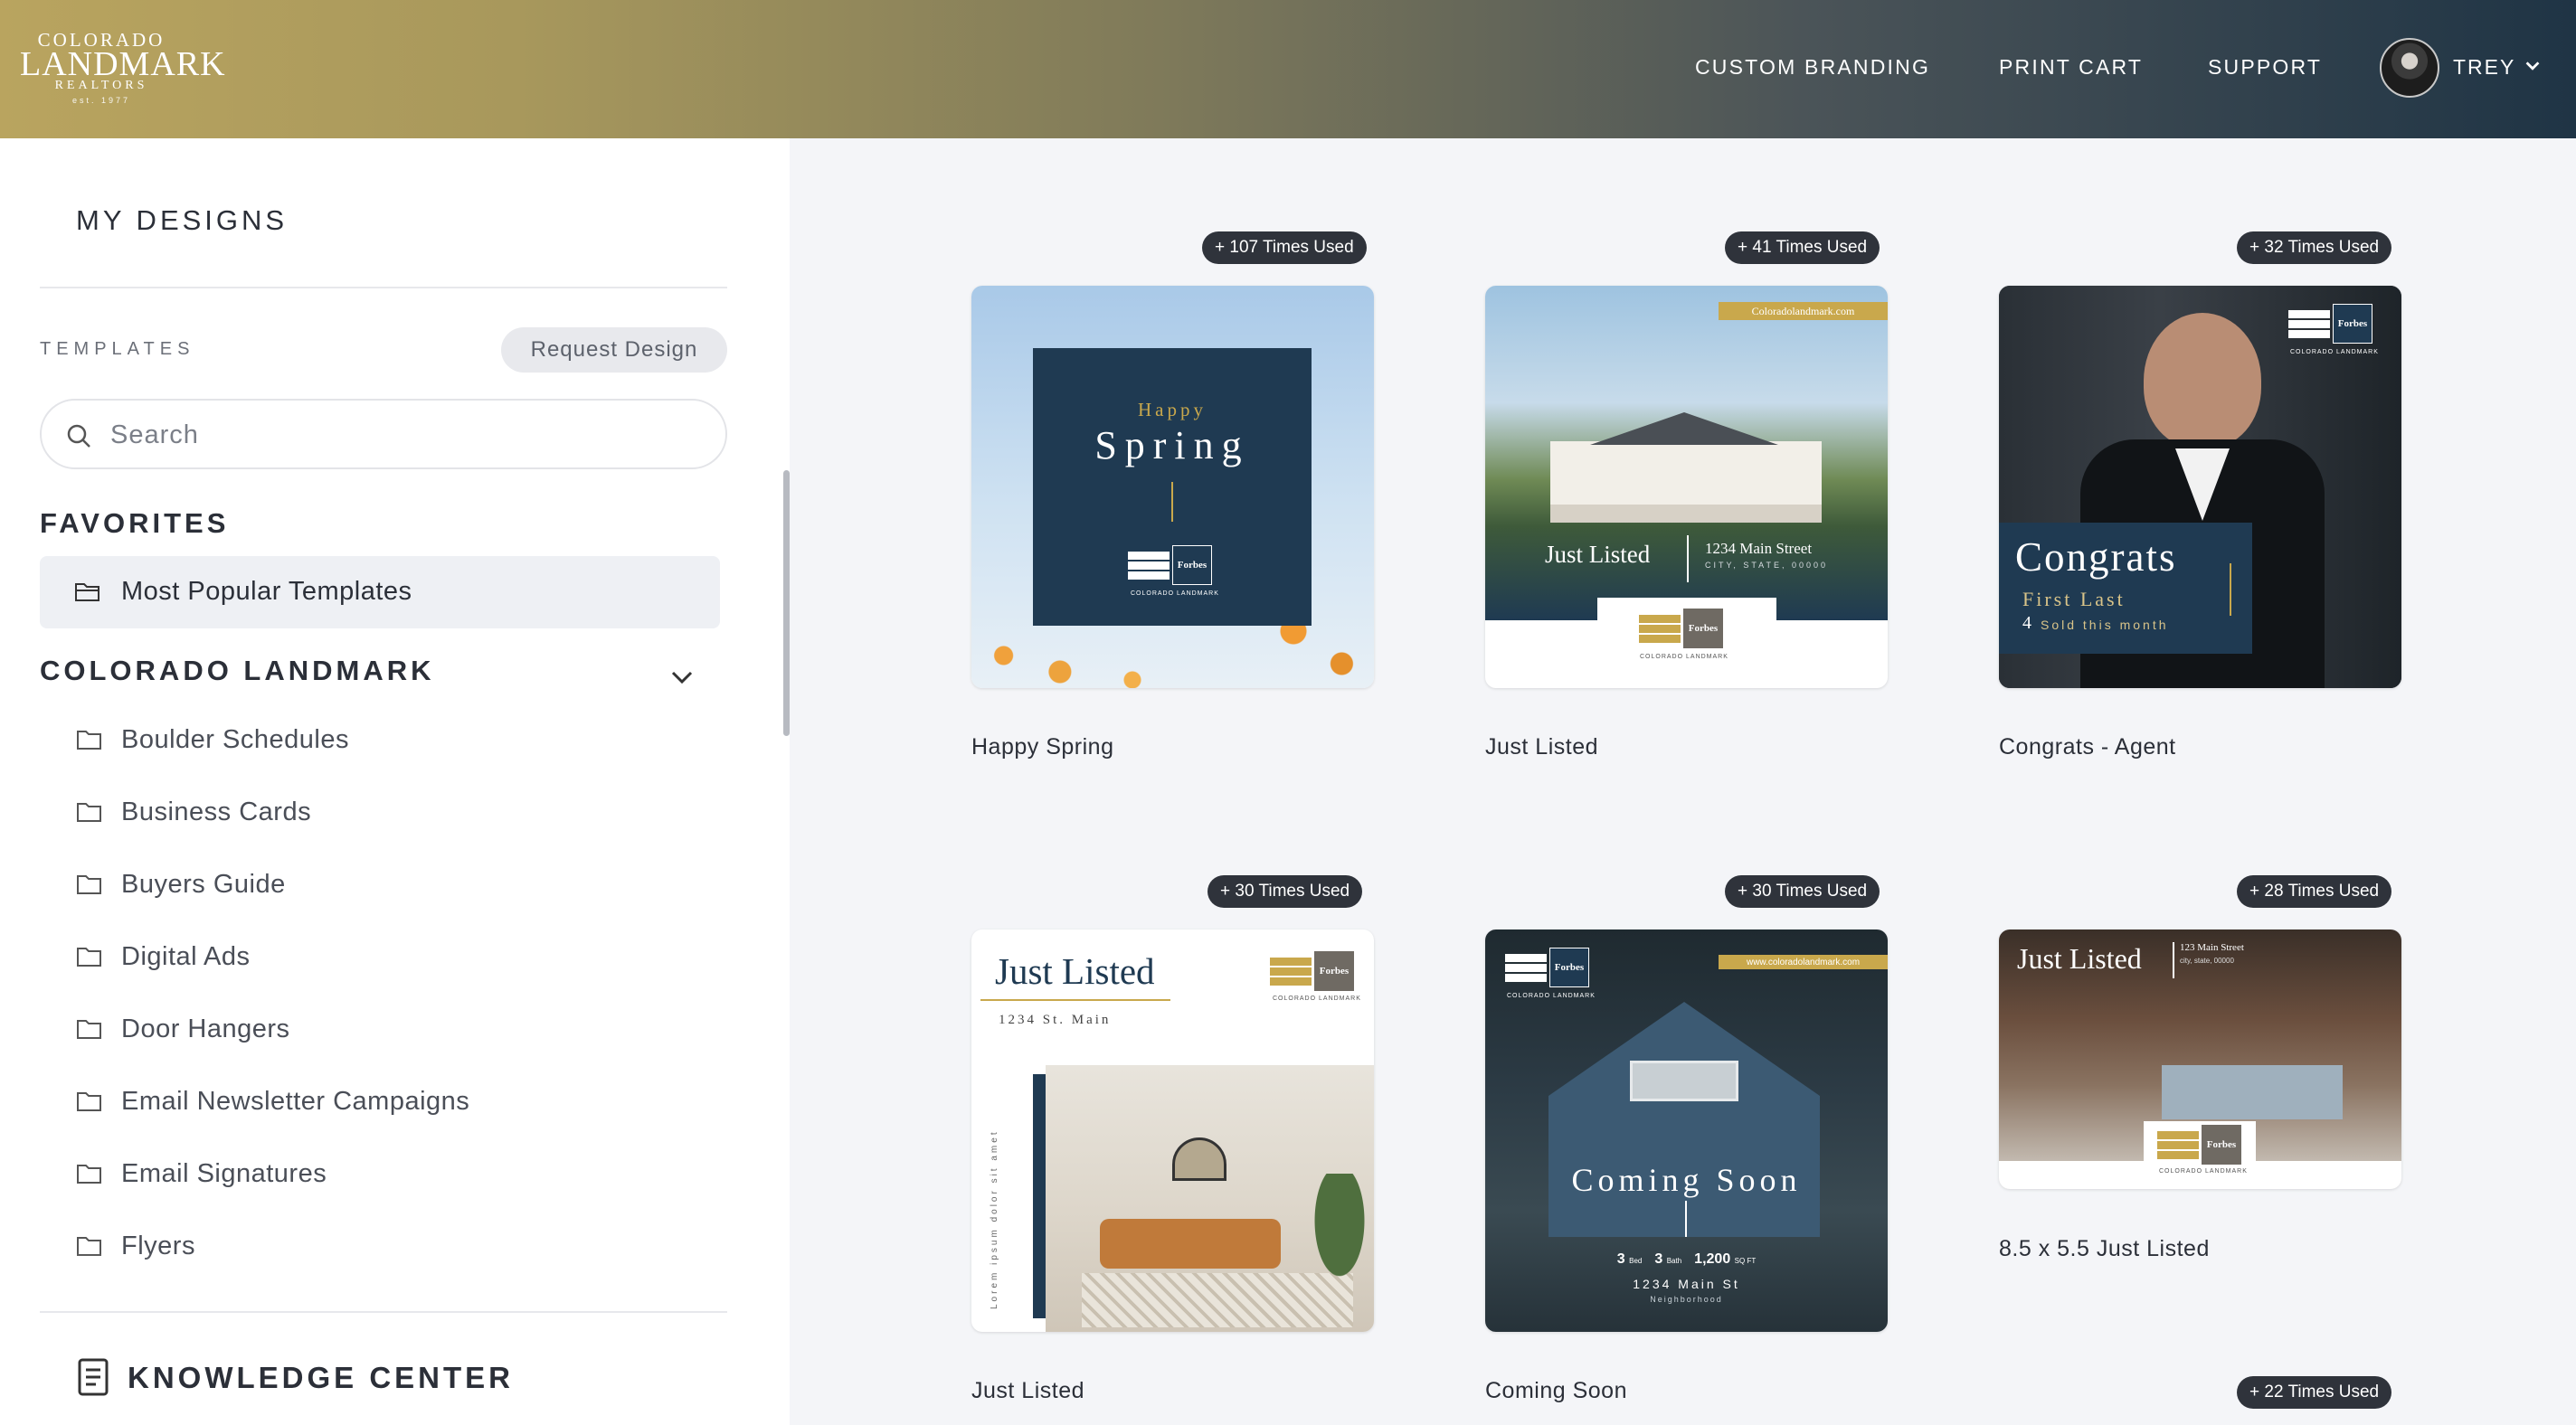  What do you see at coordinates (186, 956) in the screenshot?
I see `folder-label: Digital Ads` at bounding box center [186, 956].